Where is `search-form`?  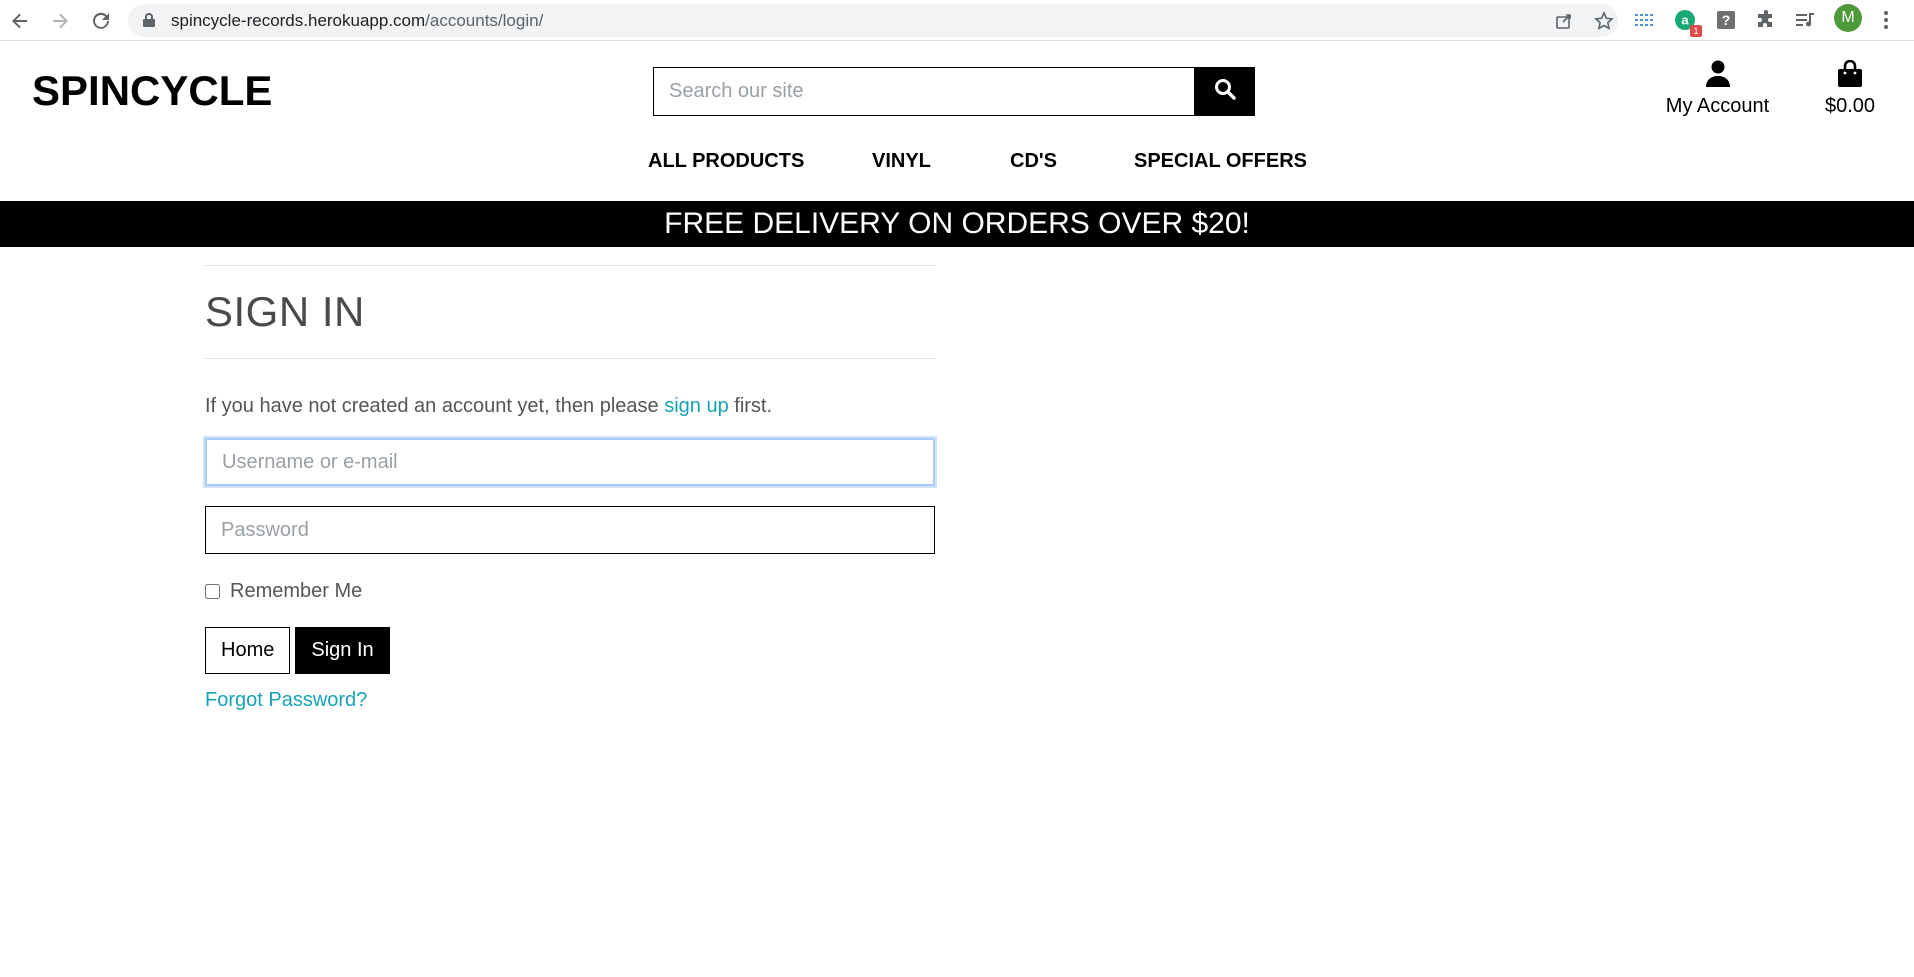
search-form is located at coordinates (954, 91).